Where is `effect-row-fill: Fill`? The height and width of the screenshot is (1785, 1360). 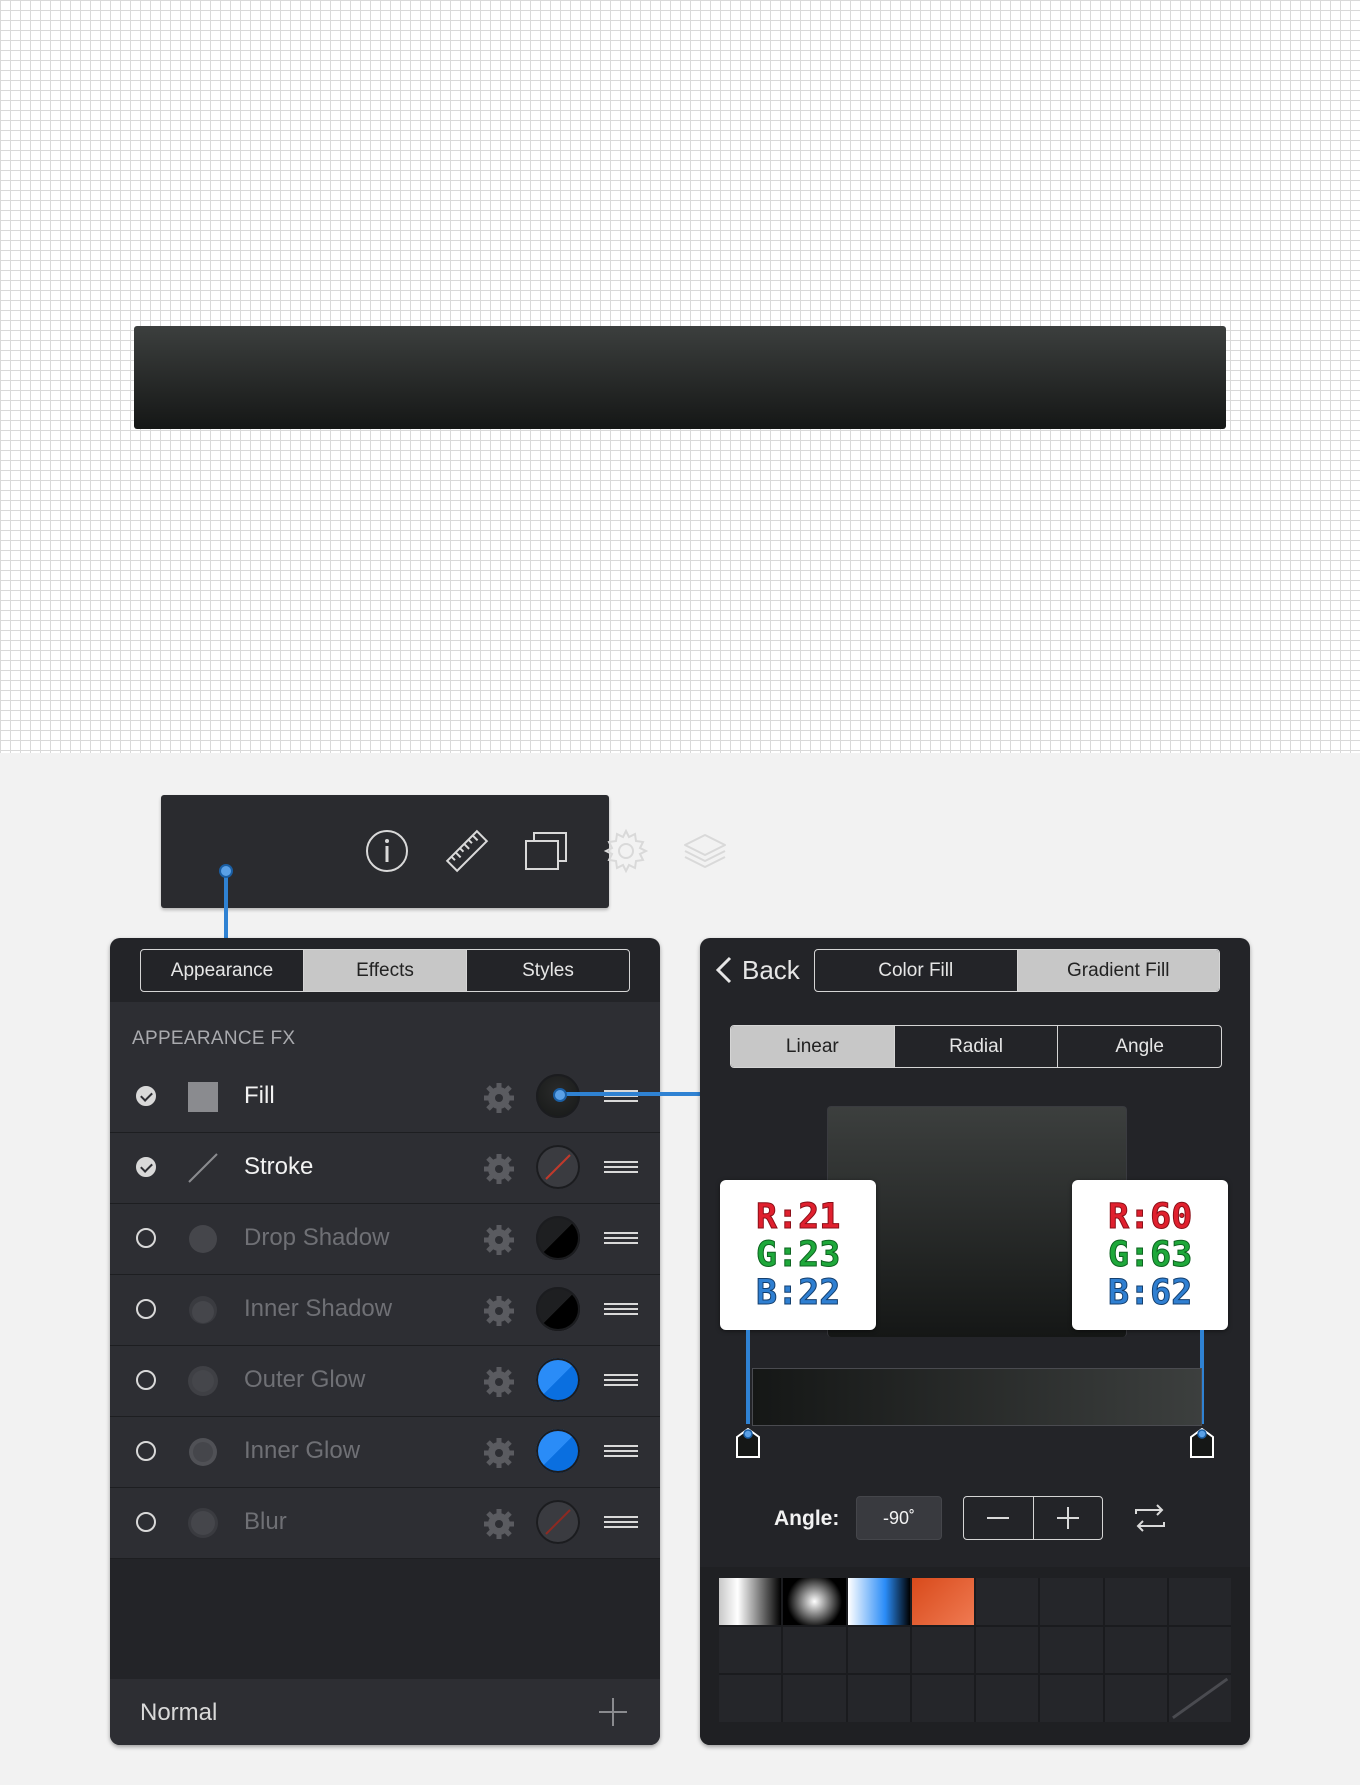
effect-row-fill: Fill is located at coordinates (385, 1097).